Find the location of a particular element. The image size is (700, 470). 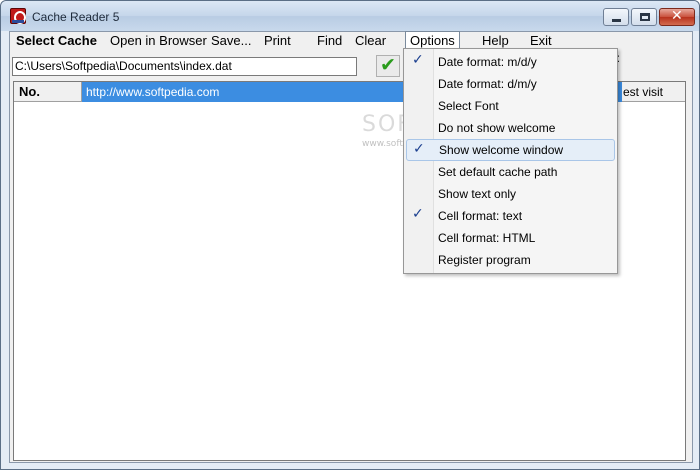

option-date-mdy: ✓ Date format: m/d/y is located at coordinates (510, 62).